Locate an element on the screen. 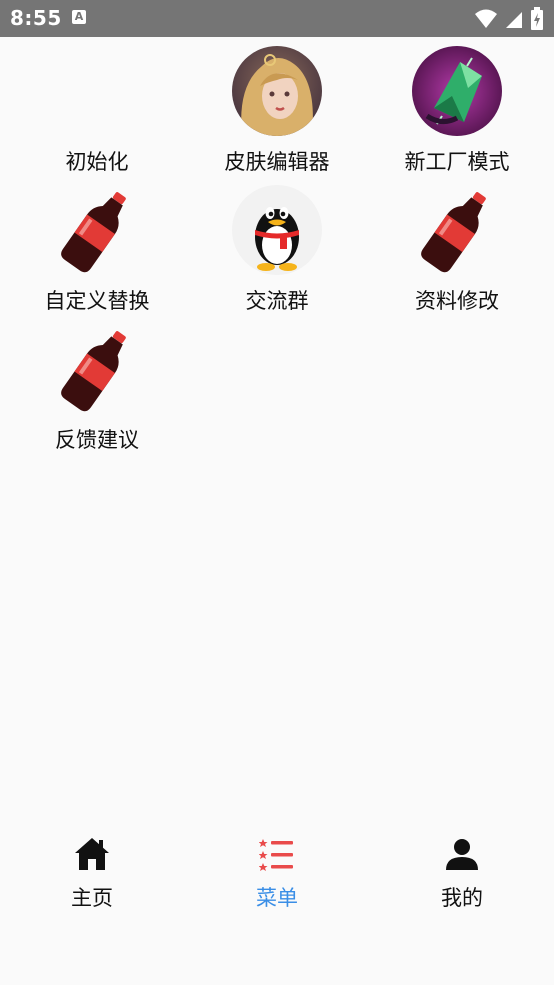  menu-item-chat-group: 交流群 is located at coordinates (277, 245).